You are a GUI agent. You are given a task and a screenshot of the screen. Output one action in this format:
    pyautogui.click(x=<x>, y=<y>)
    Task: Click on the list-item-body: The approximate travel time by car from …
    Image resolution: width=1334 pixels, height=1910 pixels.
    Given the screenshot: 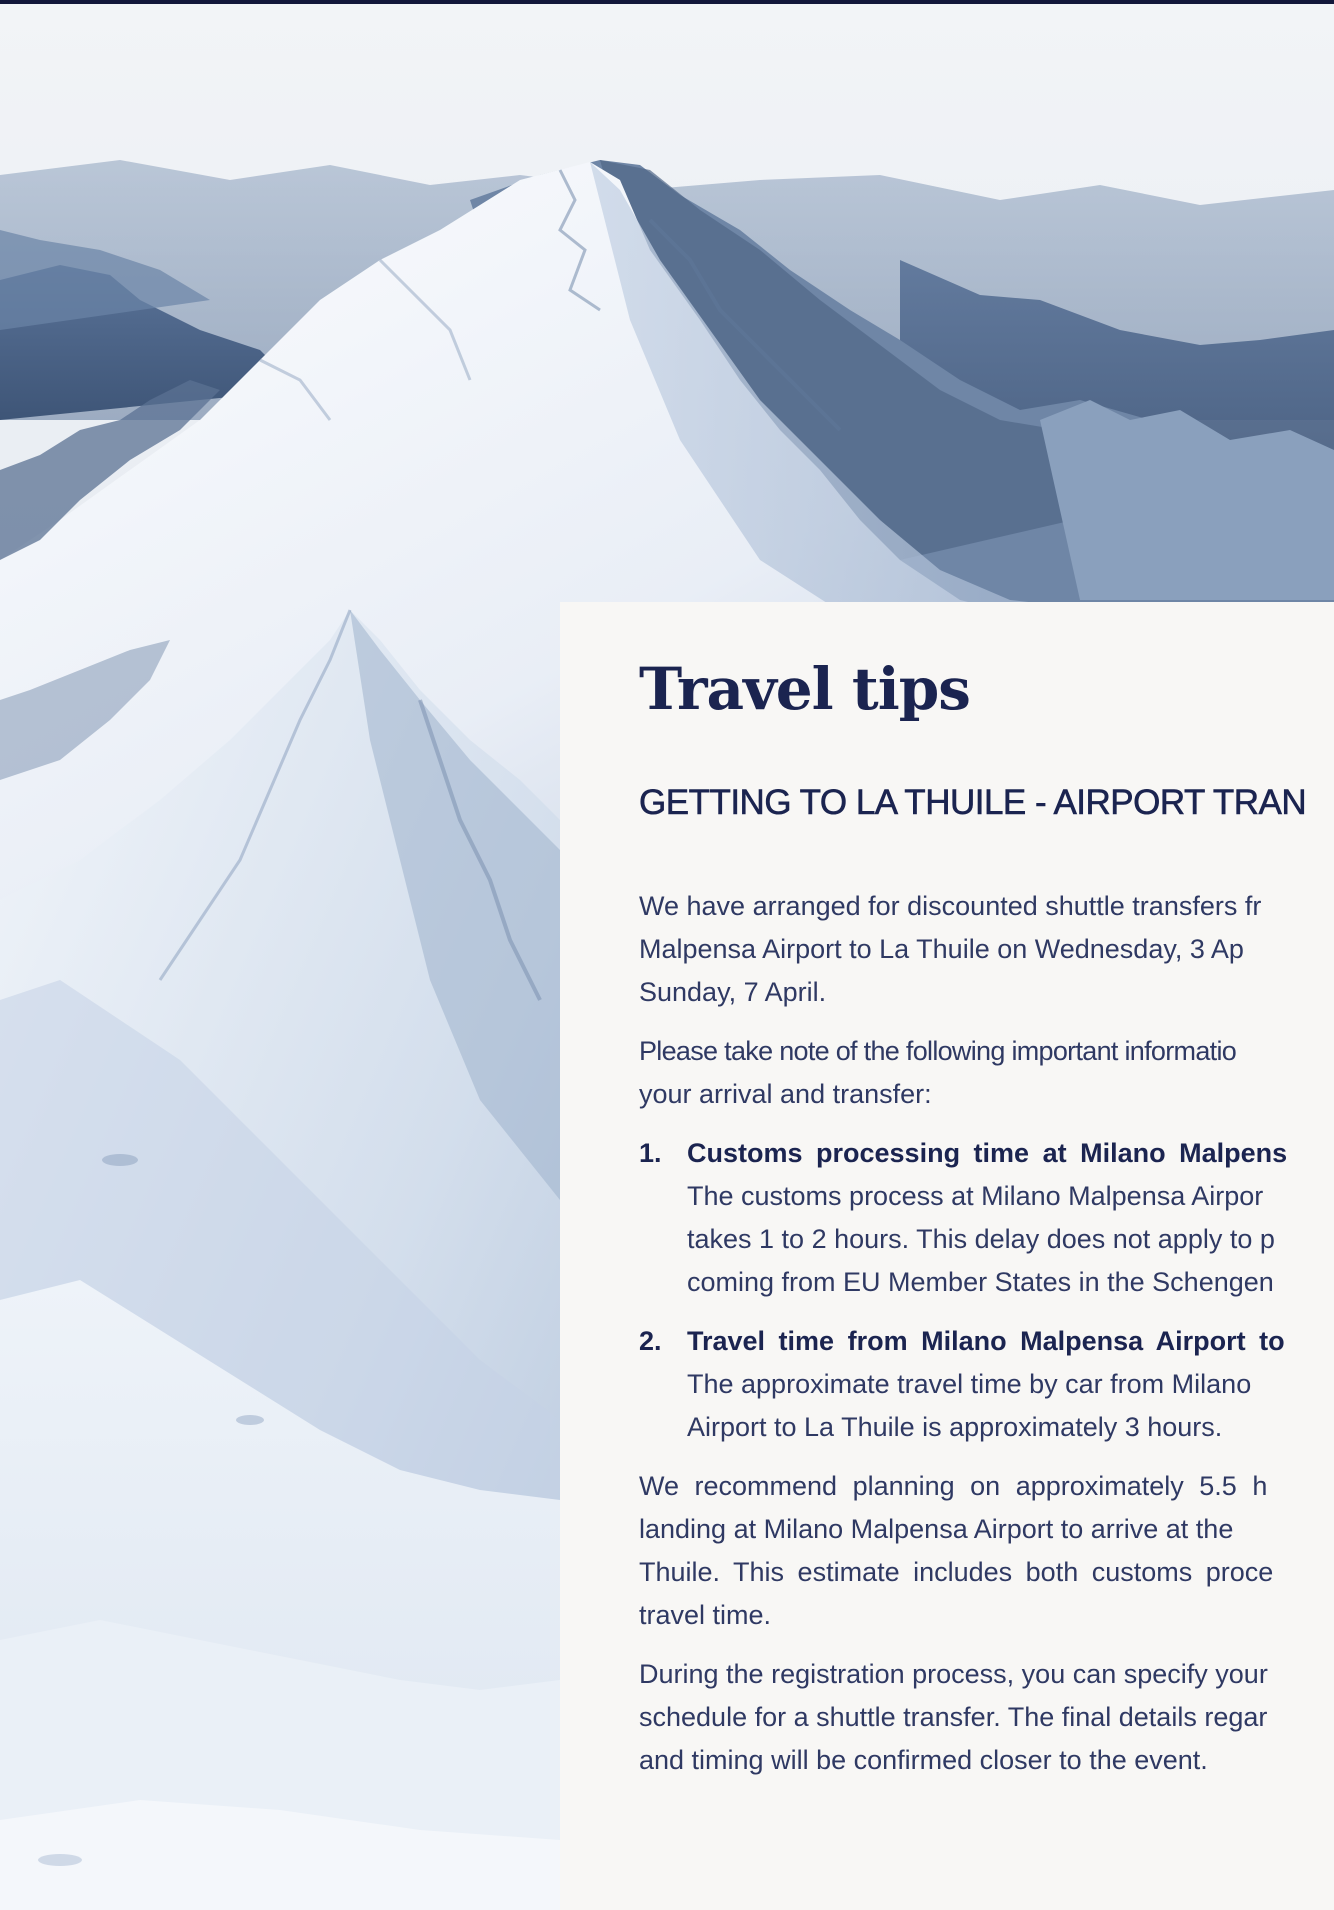 What is the action you would take?
    pyautogui.click(x=1010, y=1406)
    